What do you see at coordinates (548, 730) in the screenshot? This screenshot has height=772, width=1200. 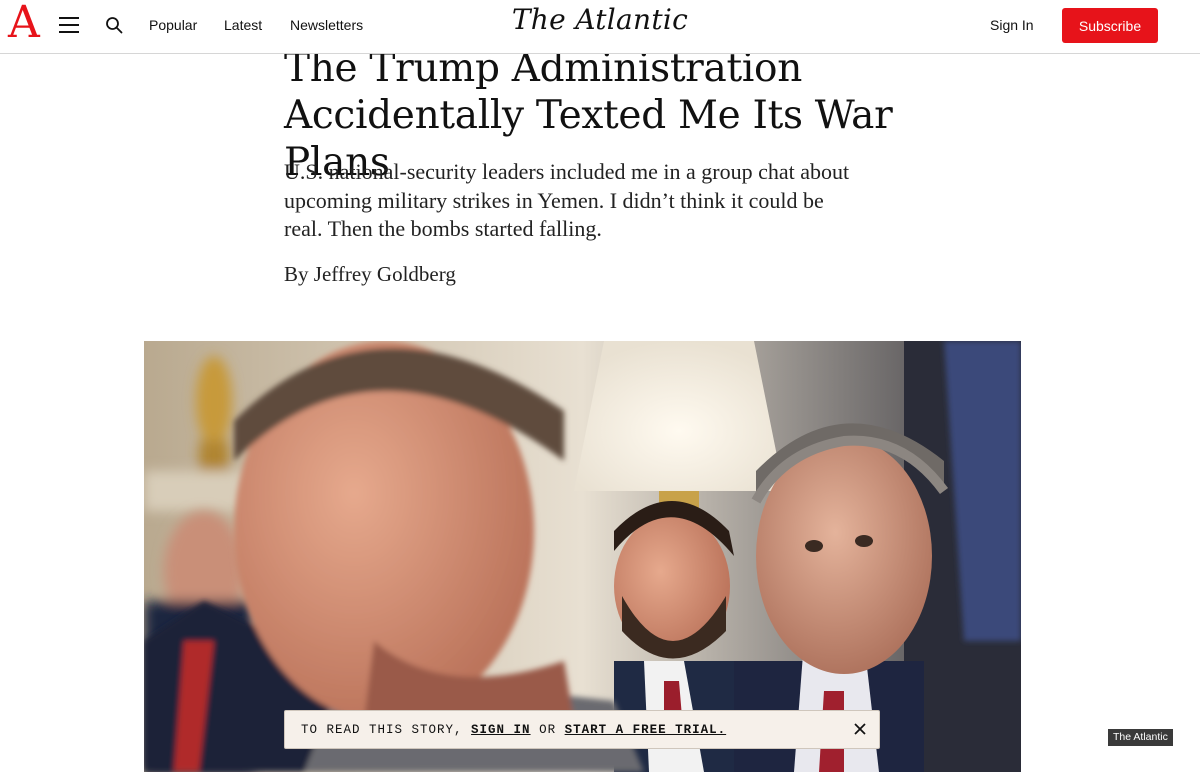 I see `paywall-or: OR` at bounding box center [548, 730].